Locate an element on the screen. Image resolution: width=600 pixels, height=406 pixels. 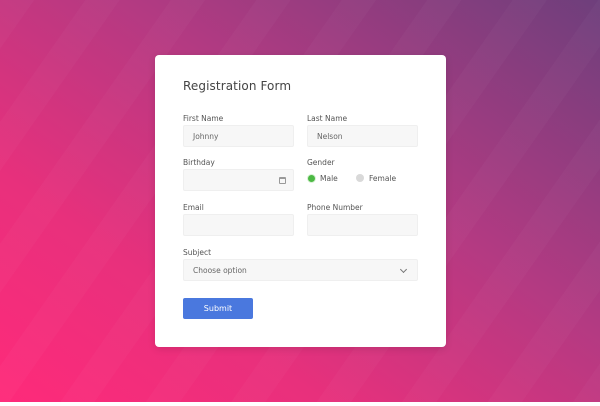
subject-select: Choose option is located at coordinates (300, 270).